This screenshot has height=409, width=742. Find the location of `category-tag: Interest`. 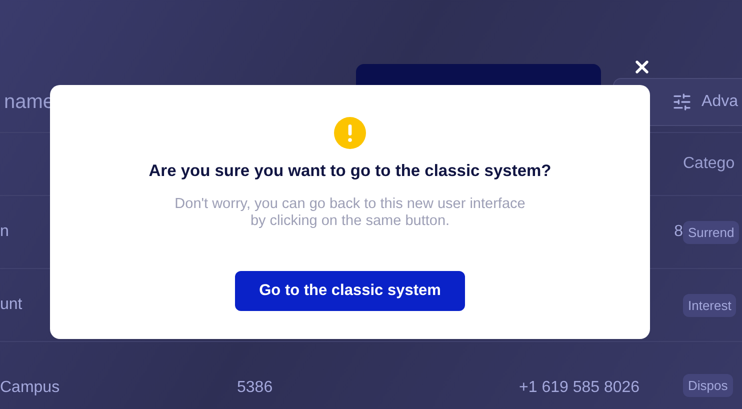

category-tag: Interest is located at coordinates (709, 305).